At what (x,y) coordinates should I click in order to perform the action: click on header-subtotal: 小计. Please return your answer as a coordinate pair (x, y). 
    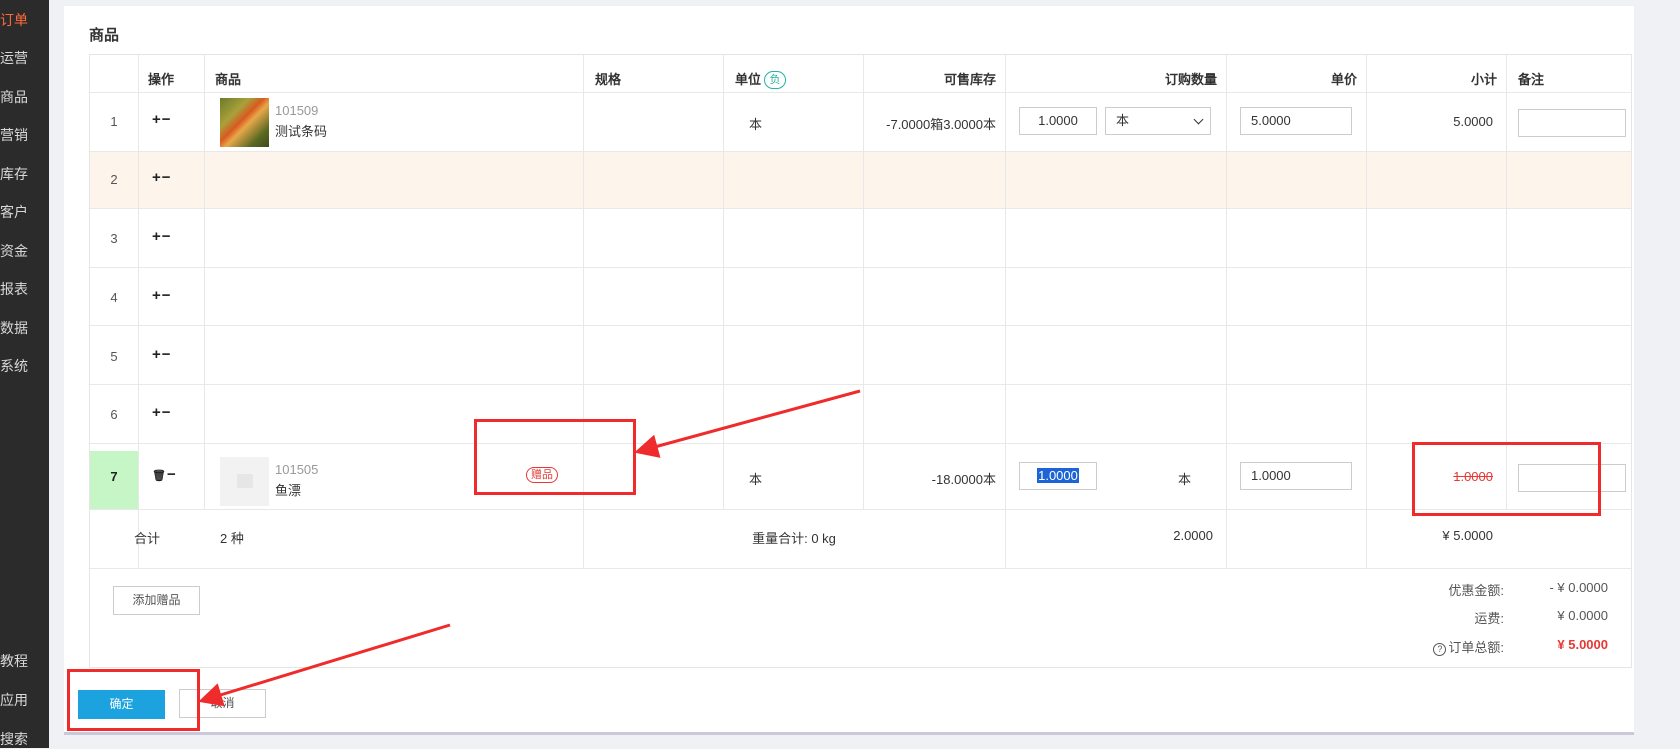
    Looking at the image, I should click on (1483, 79).